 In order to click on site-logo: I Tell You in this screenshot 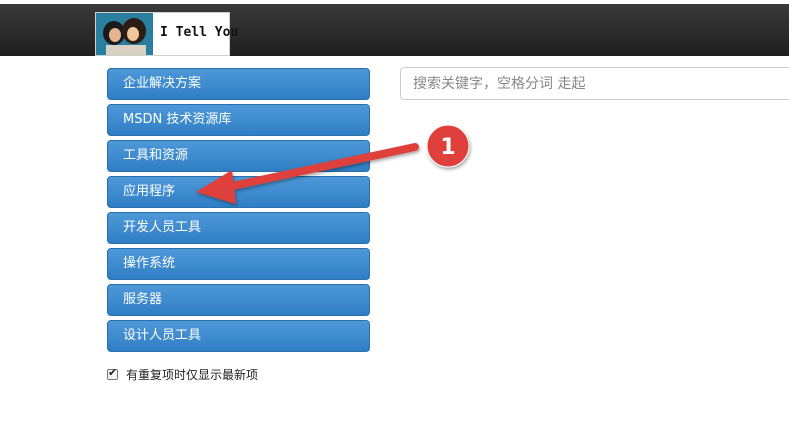, I will do `click(166, 34)`.